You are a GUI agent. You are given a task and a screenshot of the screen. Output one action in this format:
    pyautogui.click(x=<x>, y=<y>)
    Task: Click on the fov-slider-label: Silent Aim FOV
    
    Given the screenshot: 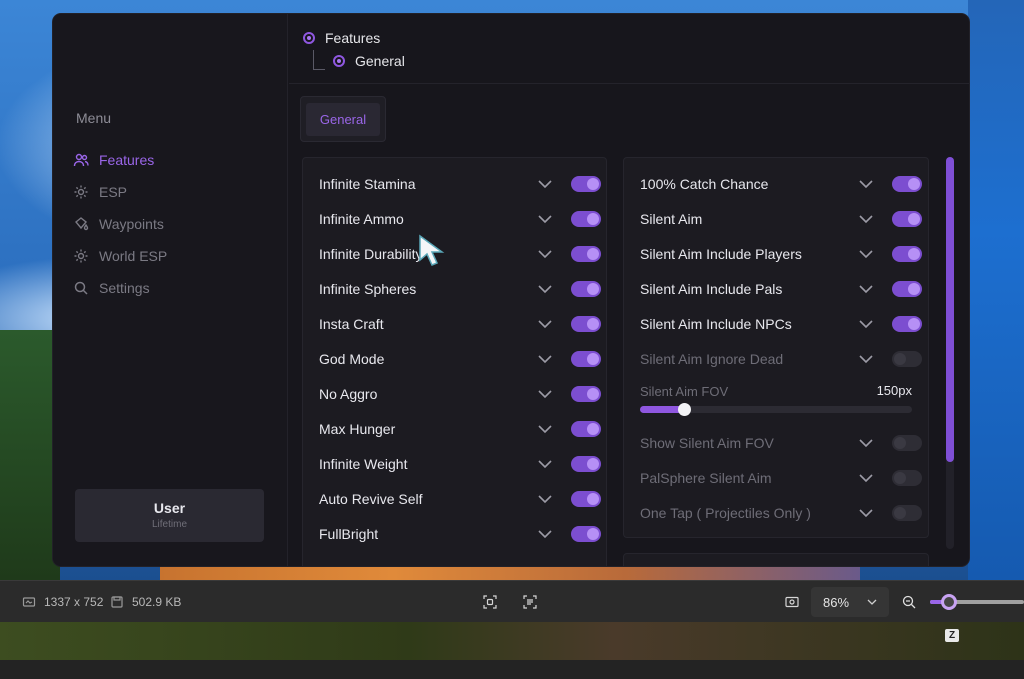 What is the action you would take?
    pyautogui.click(x=684, y=391)
    